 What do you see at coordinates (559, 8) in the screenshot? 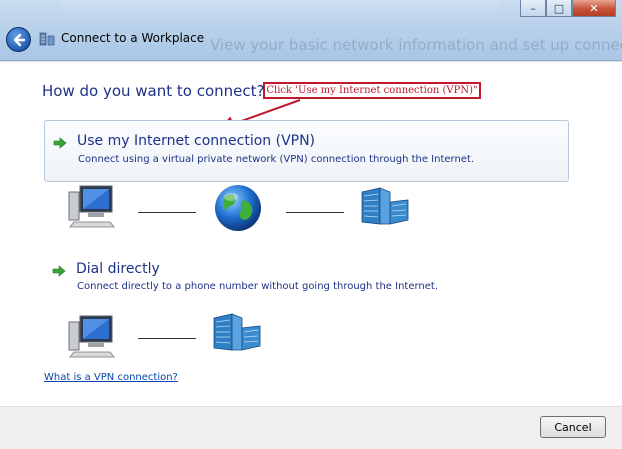
I see `maximize-button: □` at bounding box center [559, 8].